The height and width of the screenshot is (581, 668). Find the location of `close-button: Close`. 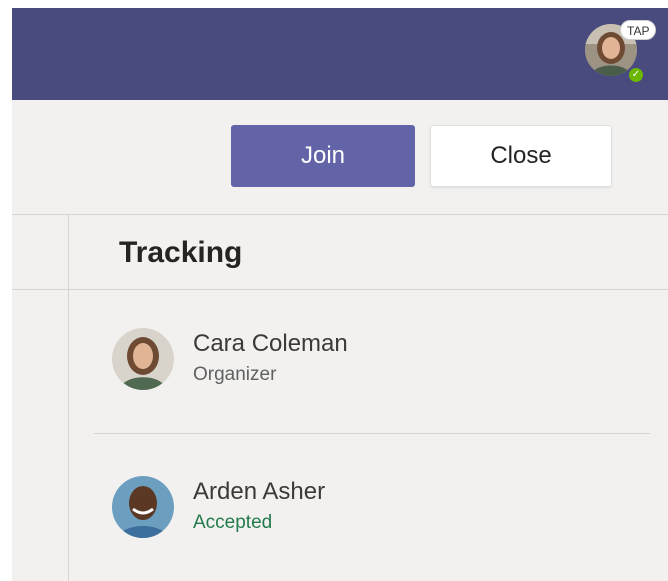

close-button: Close is located at coordinates (521, 156).